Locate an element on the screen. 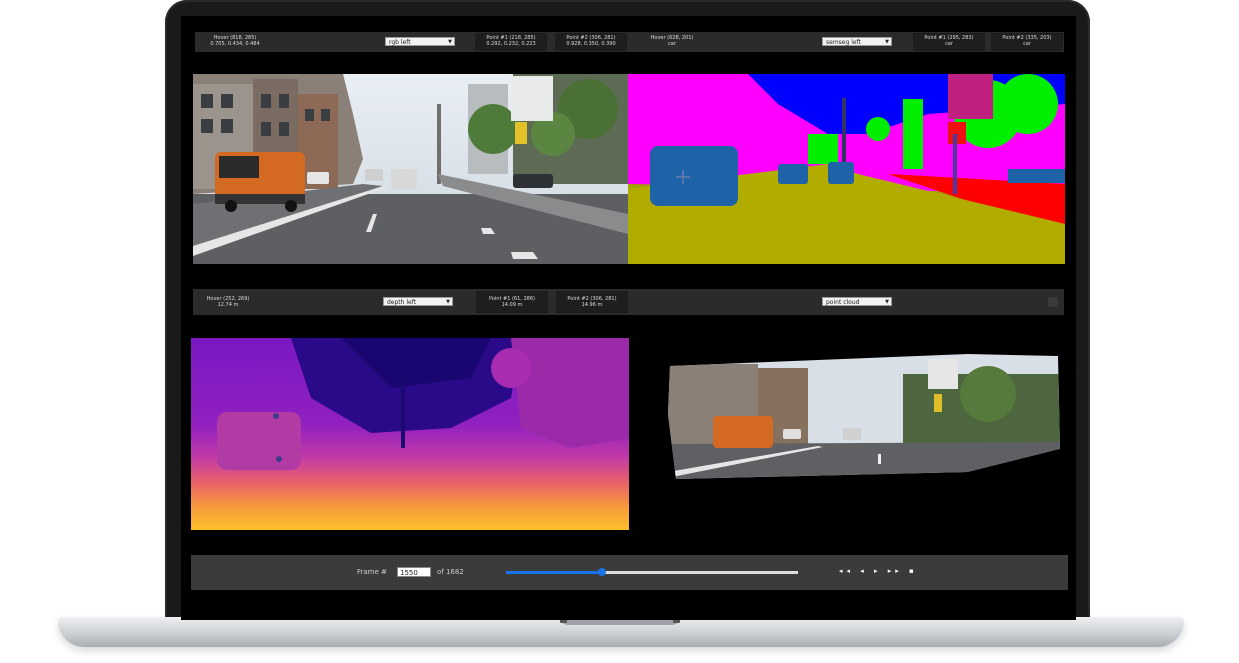 The image size is (1239, 663). hover-readout: Hover (818, 285) 0.705, 0.434, 0.484 is located at coordinates (235, 41).